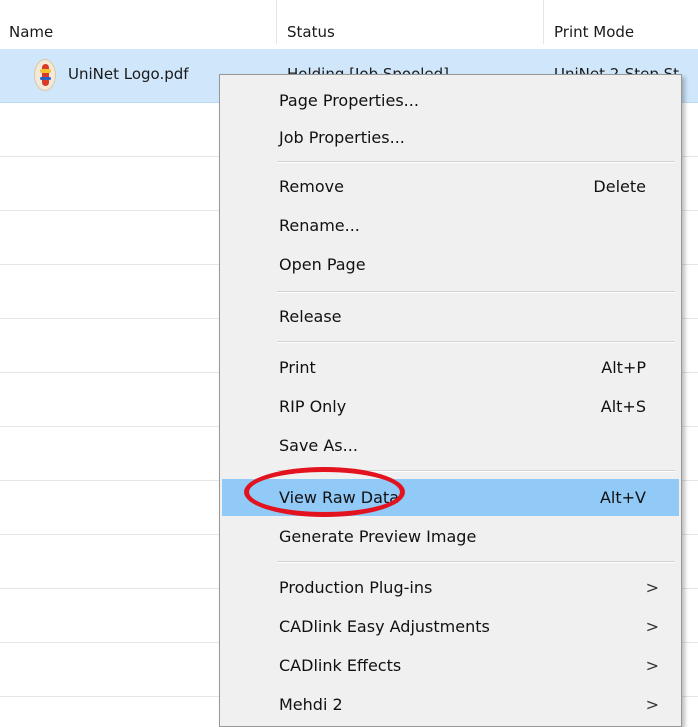 Image resolution: width=698 pixels, height=727 pixels. Describe the element at coordinates (297, 367) in the screenshot. I see `menu-item-label: Print` at that location.